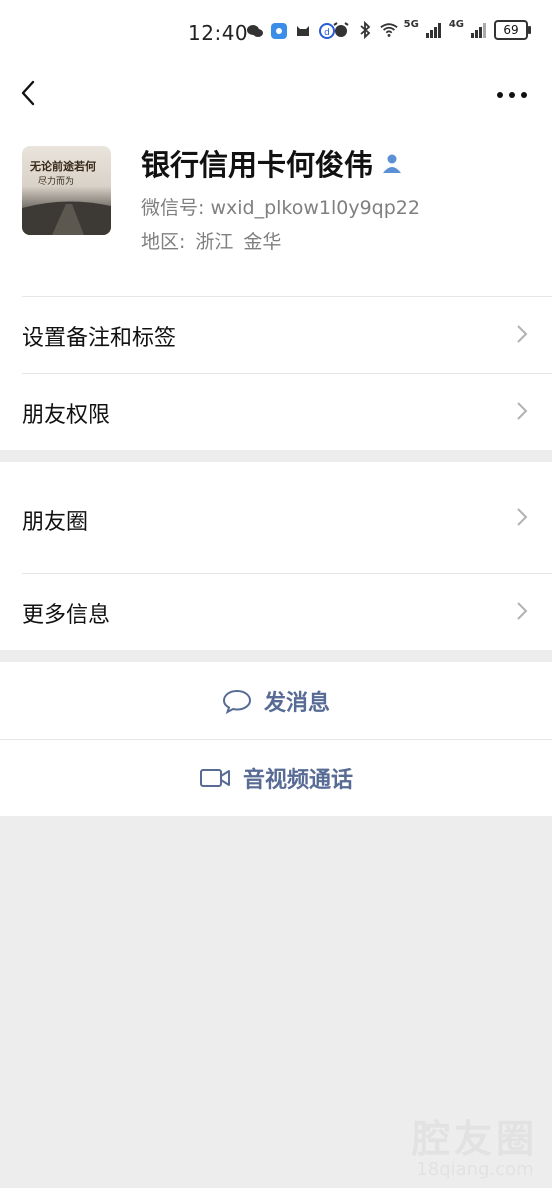  Describe the element at coordinates (303, 31) in the screenshot. I see `cat-app-icon` at that location.